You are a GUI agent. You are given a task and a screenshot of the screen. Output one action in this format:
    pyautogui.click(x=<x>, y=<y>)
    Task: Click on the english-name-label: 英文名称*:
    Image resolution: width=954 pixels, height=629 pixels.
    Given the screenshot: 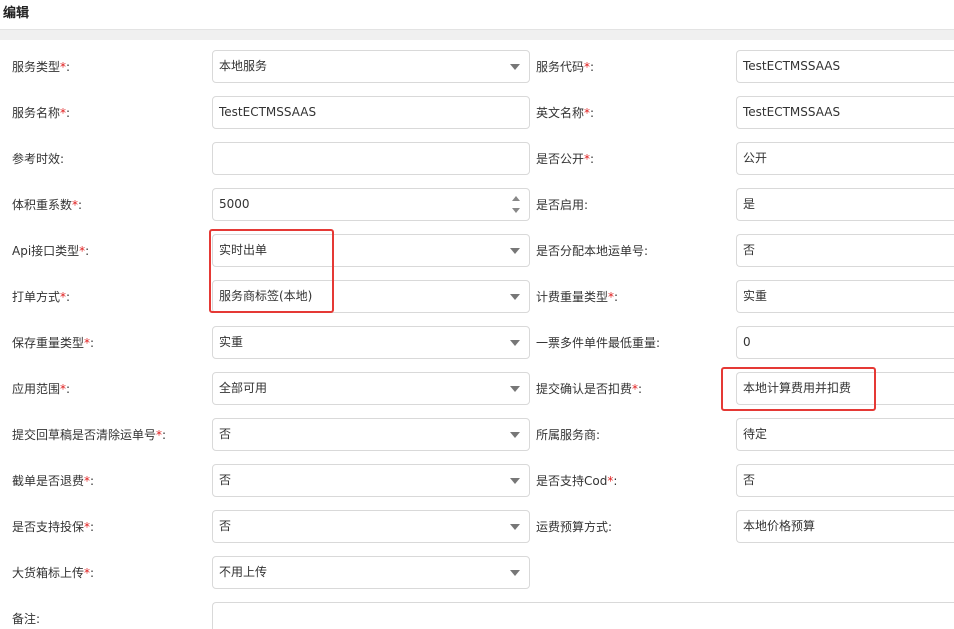 What is the action you would take?
    pyautogui.click(x=565, y=113)
    